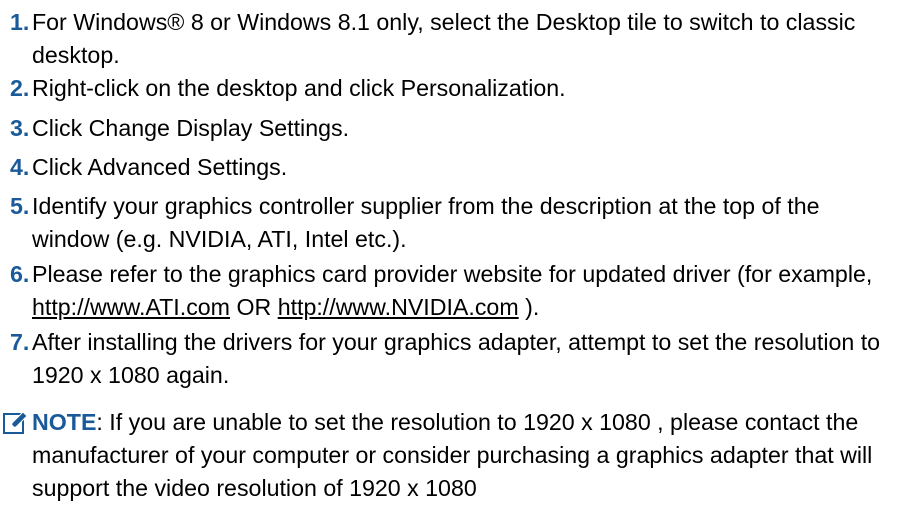  I want to click on step-4: 4. Click Advanced Settings., so click(455, 167).